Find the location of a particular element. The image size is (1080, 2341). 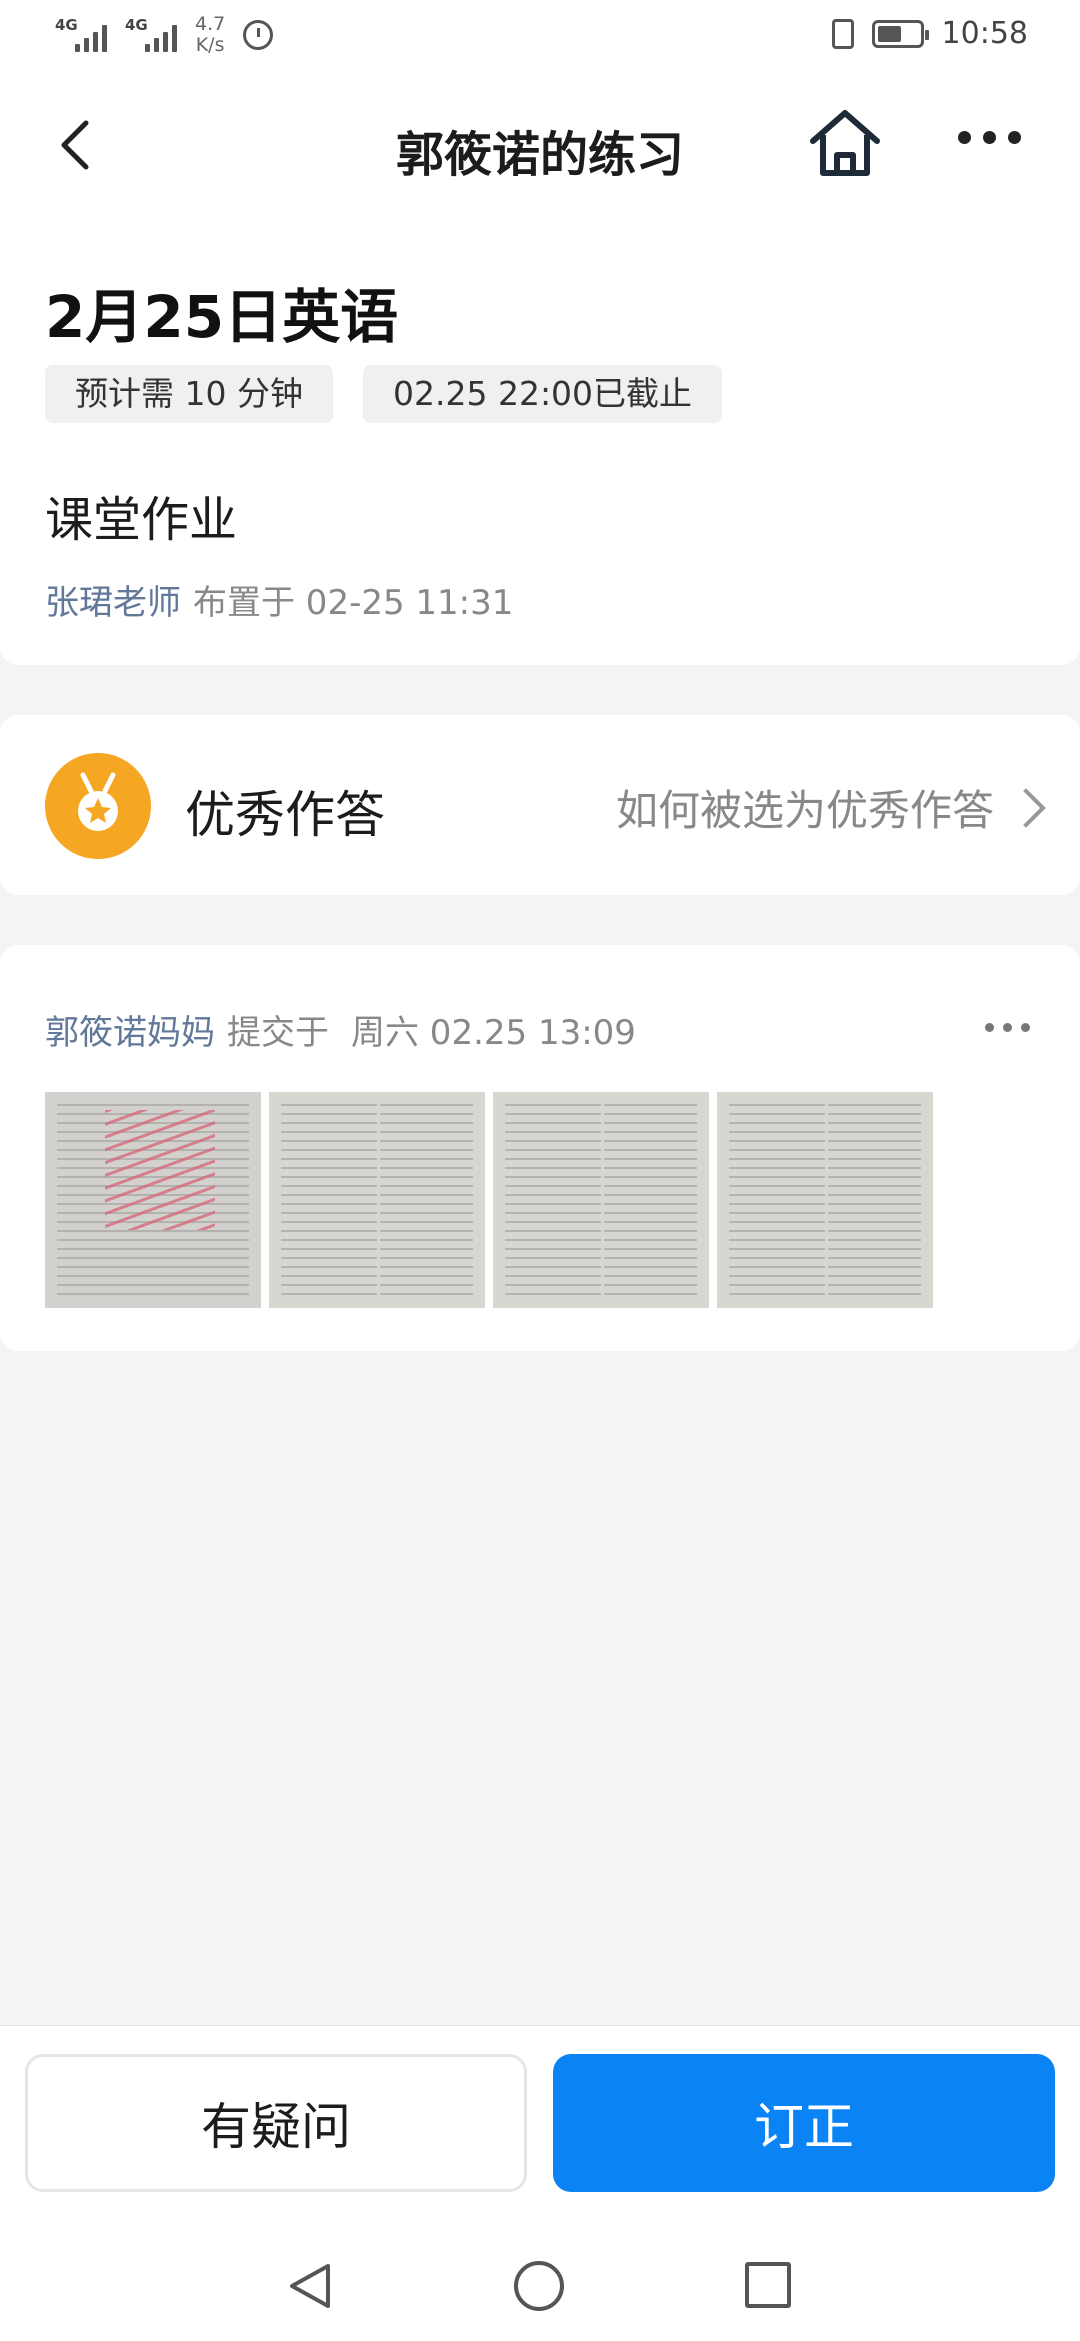

top-nav-bar: 郭筱诺的练习 is located at coordinates (540, 145).